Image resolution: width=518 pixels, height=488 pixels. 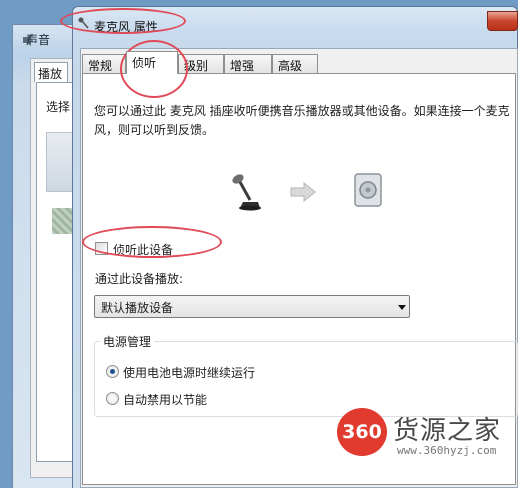 I want to click on background-window-title: 声音, so click(x=38, y=40).